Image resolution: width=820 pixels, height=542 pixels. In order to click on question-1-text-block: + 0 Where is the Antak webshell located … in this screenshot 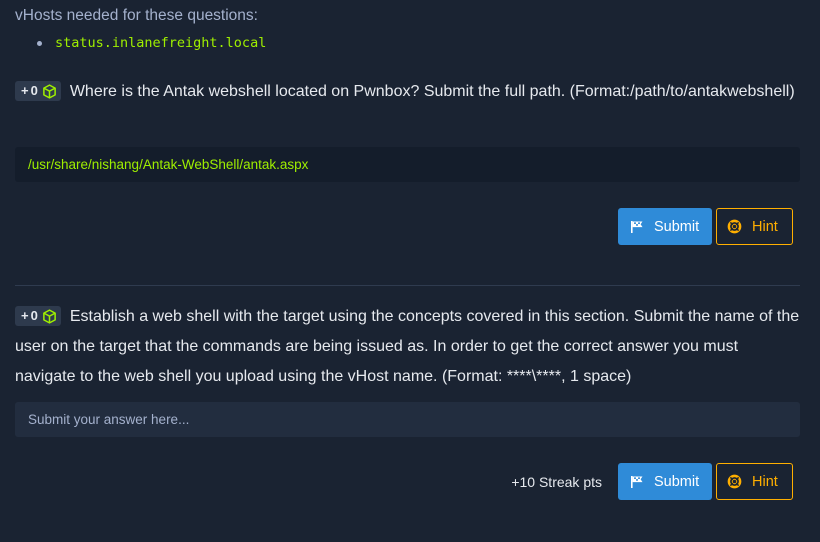, I will do `click(407, 92)`.